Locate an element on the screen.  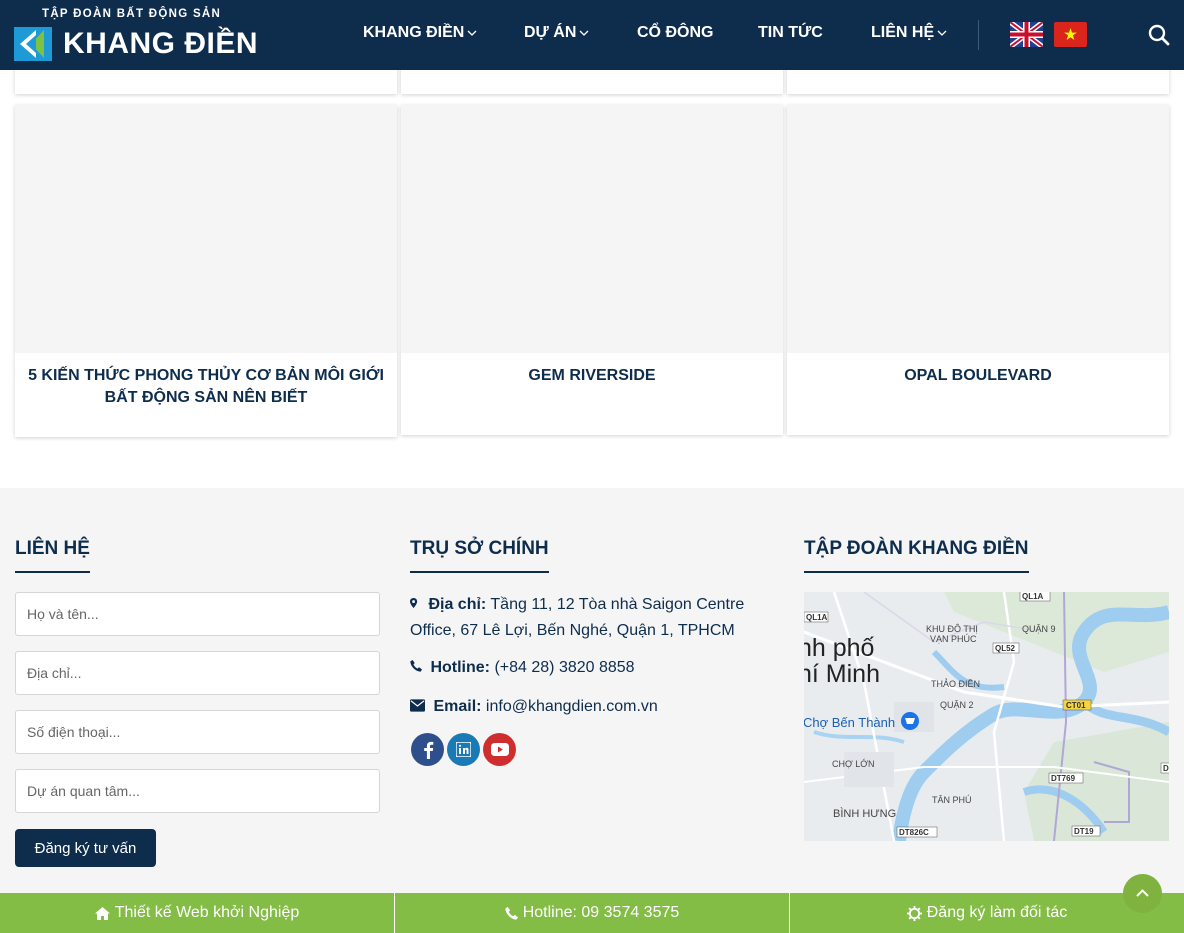
map-label-ql52: QL52 is located at coordinates (1005, 648).